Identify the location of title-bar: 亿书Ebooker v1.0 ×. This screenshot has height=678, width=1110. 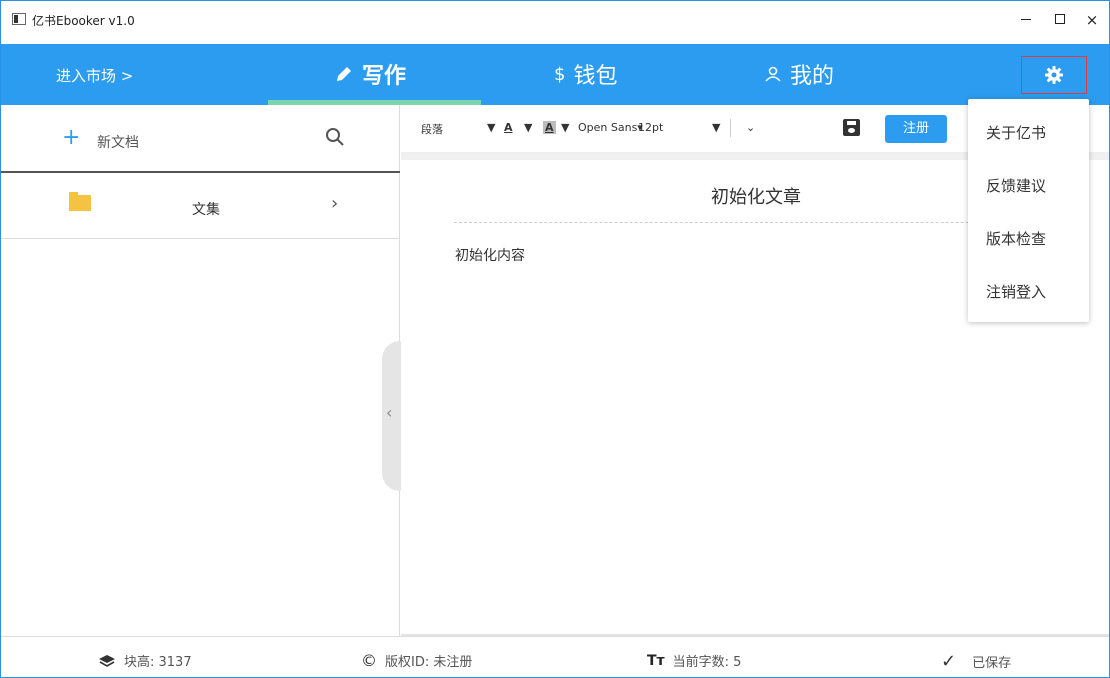
(555, 22).